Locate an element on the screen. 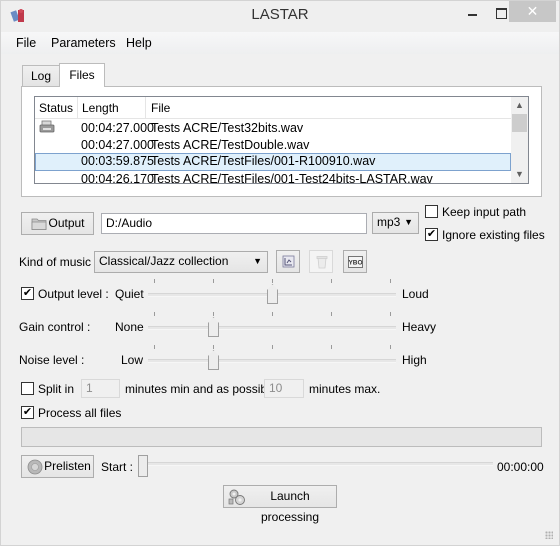 The height and width of the screenshot is (546, 560). progress-bar is located at coordinates (281, 437).